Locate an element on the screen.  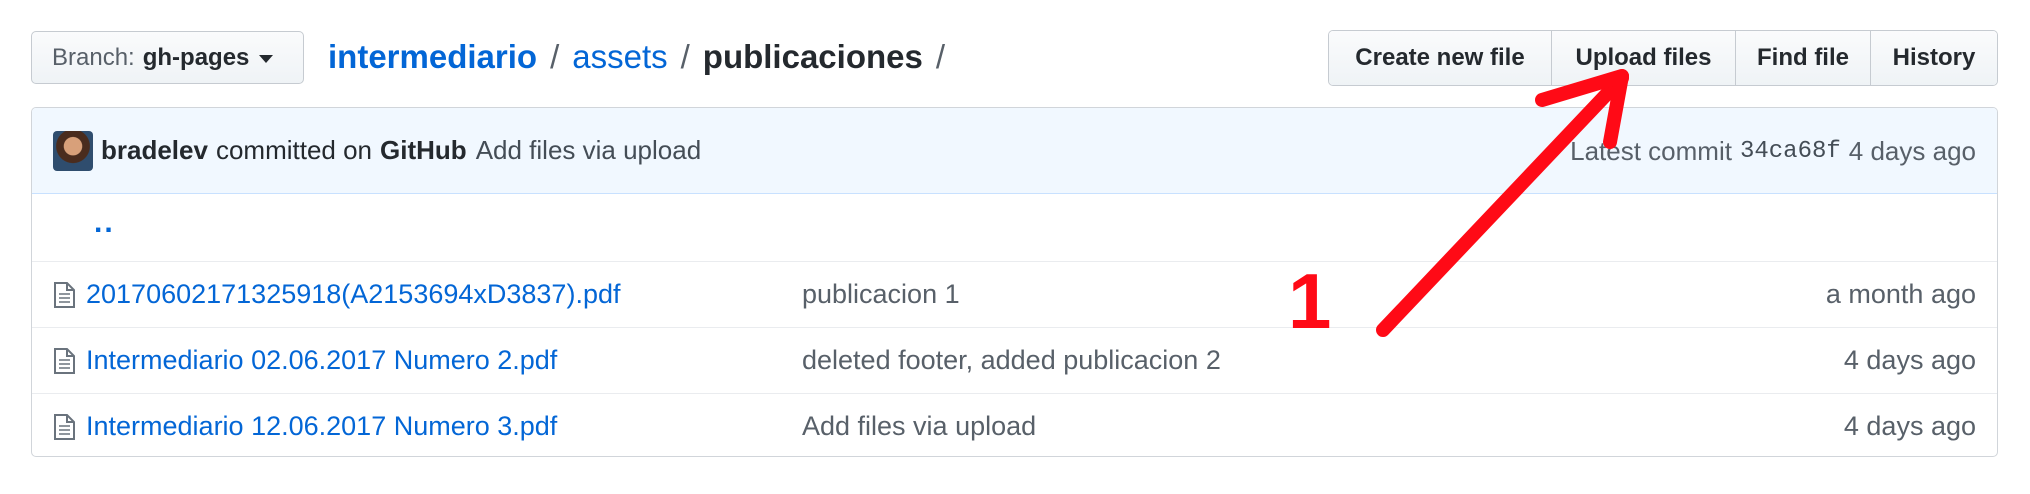
create-new-file-button: Create new file is located at coordinates (1440, 58).